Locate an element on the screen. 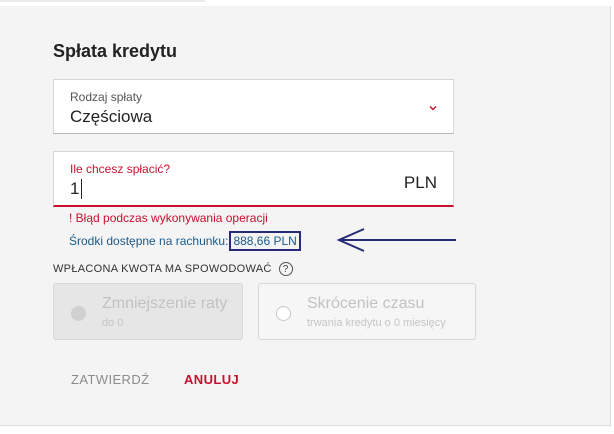 Image resolution: width=614 pixels, height=434 pixels. available-funds-label: Środki dostępne na rachunku: is located at coordinates (149, 241).